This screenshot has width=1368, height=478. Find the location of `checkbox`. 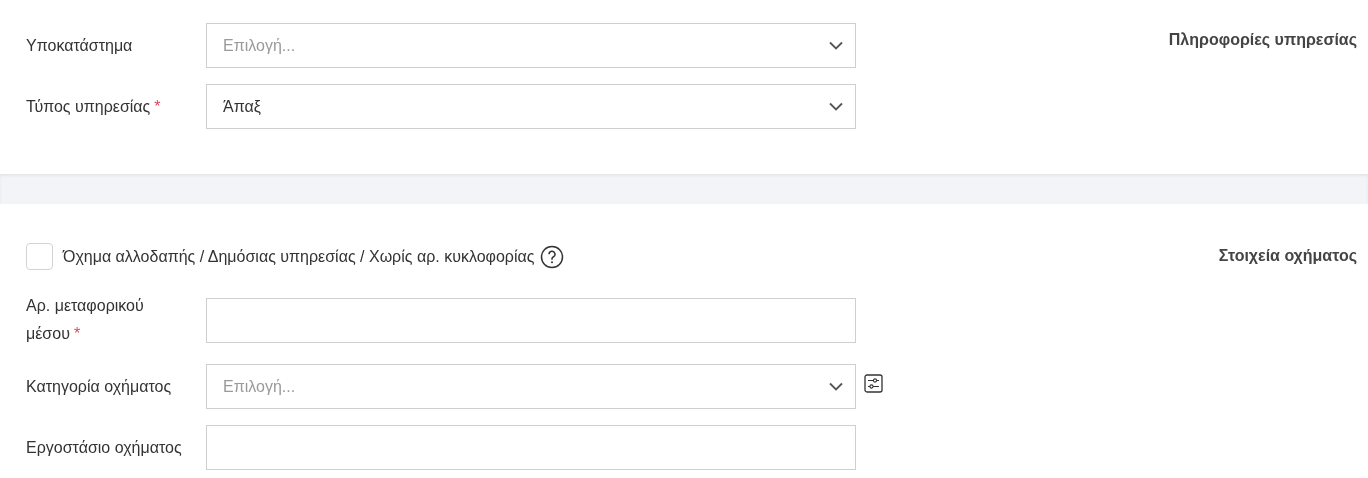

checkbox is located at coordinates (39, 256).